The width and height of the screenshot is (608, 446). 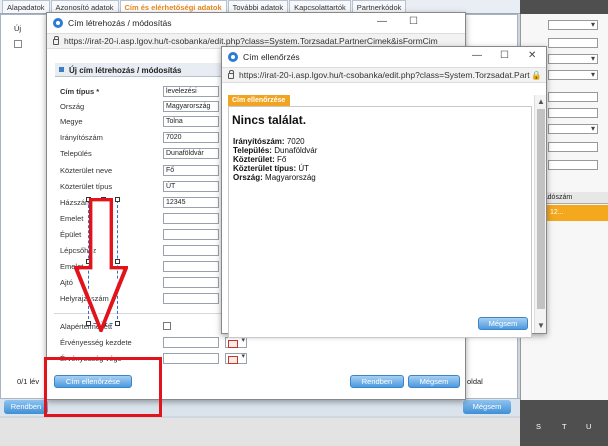 I want to click on check-tab: Cím ellenőrzése, so click(x=259, y=100).